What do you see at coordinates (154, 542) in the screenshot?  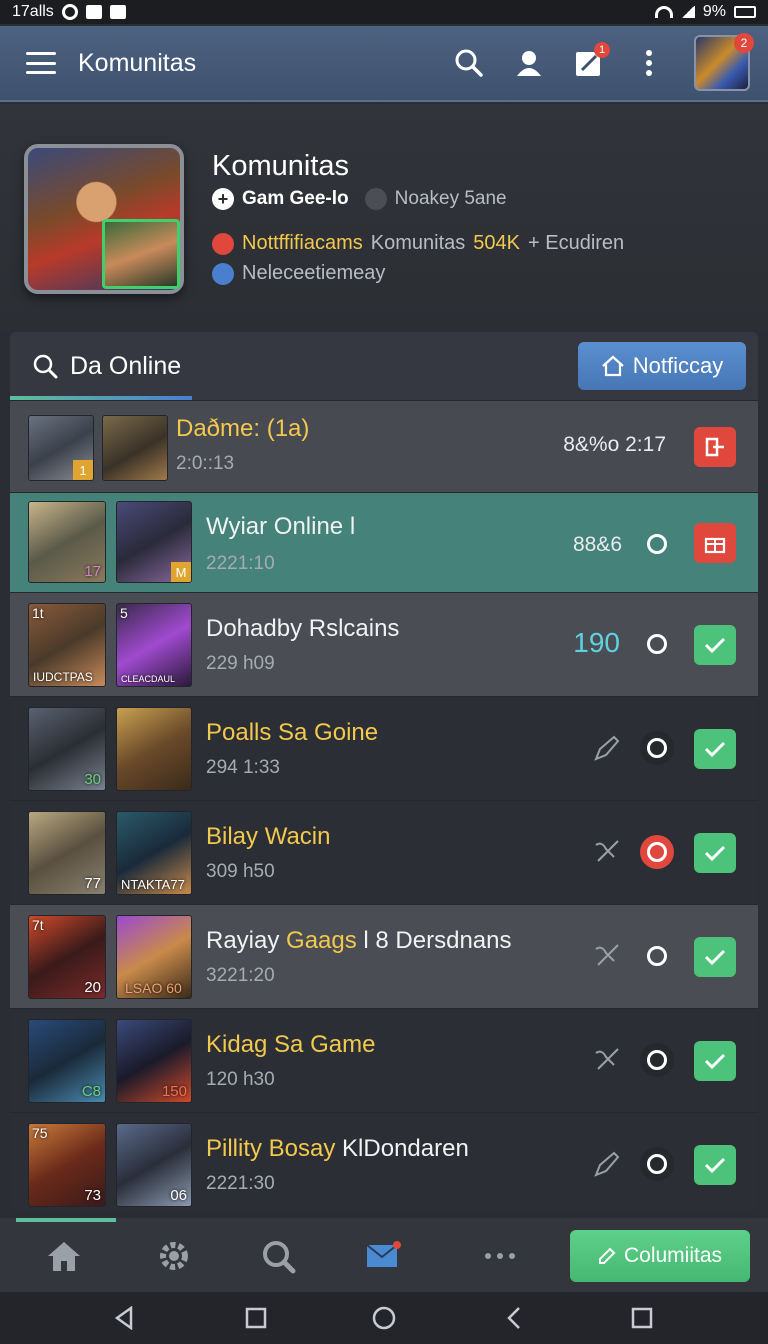 I see `game-thumbnail: M` at bounding box center [154, 542].